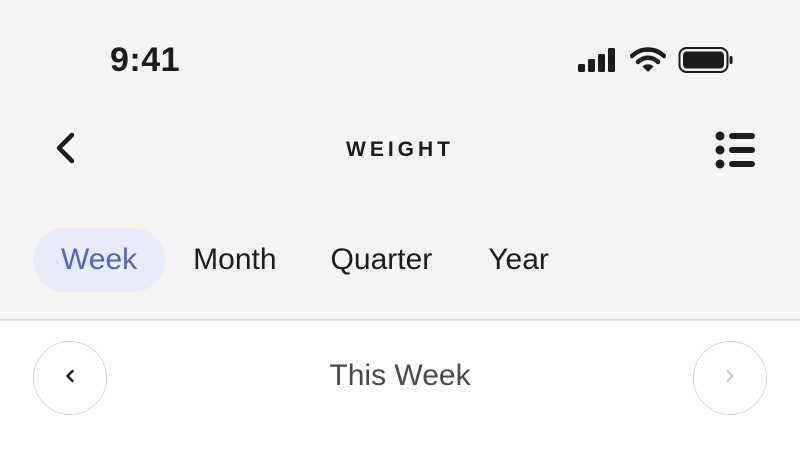 The height and width of the screenshot is (450, 800). What do you see at coordinates (145, 60) in the screenshot?
I see `status-time: 9:41` at bounding box center [145, 60].